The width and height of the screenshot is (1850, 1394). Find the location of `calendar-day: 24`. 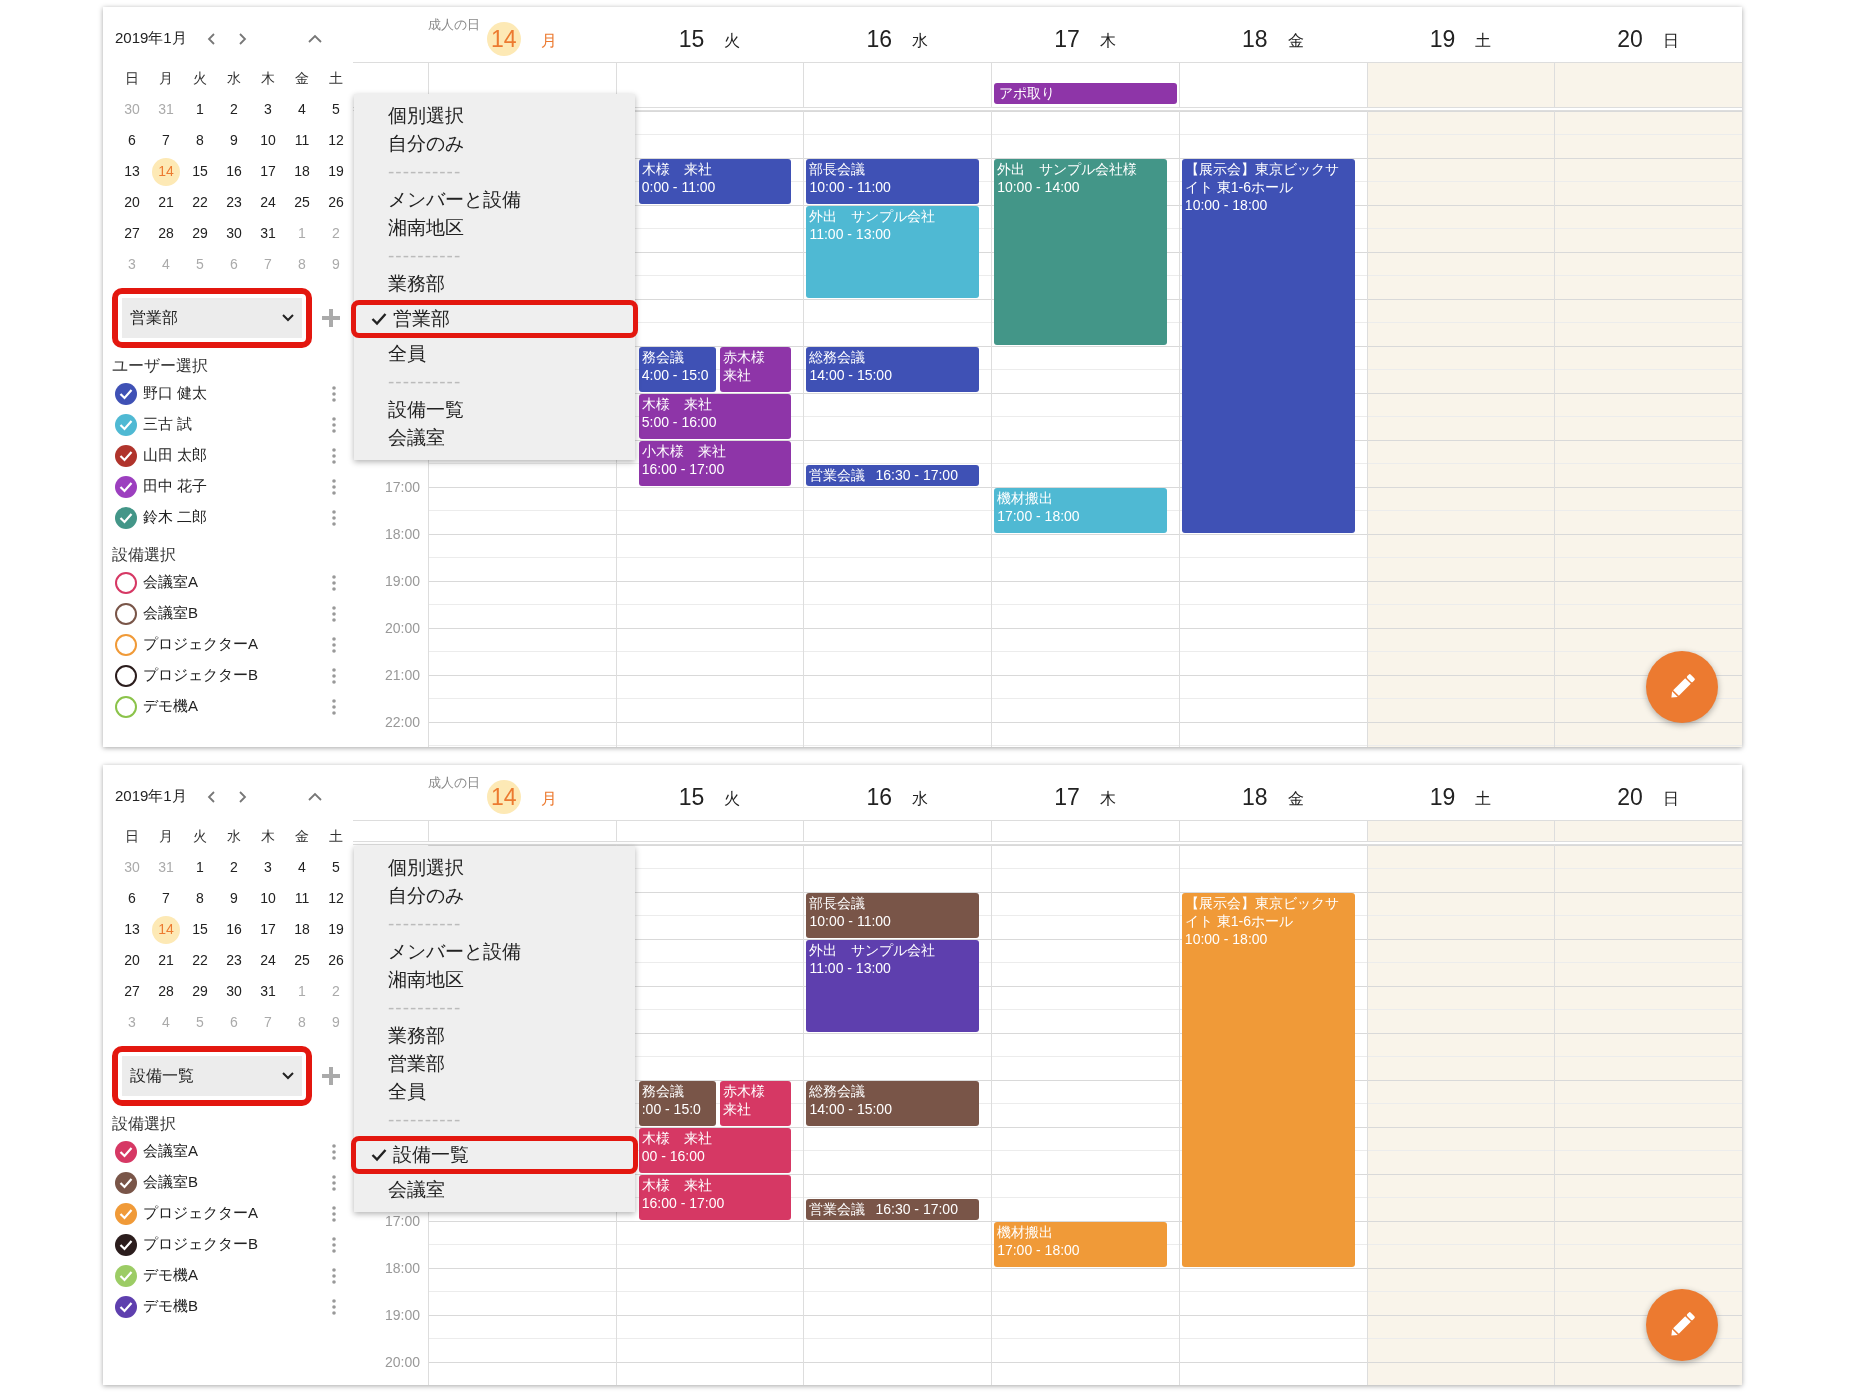

calendar-day: 24 is located at coordinates (268, 202).